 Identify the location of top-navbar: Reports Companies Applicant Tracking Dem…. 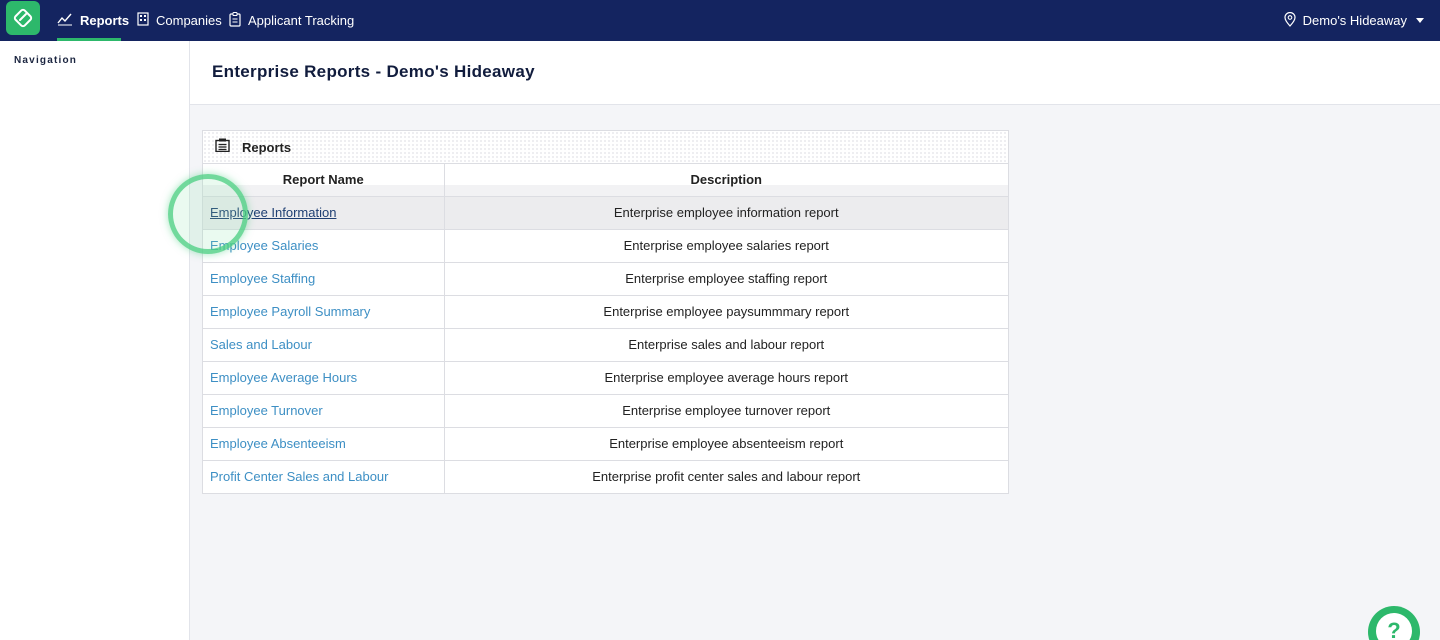
(720, 20).